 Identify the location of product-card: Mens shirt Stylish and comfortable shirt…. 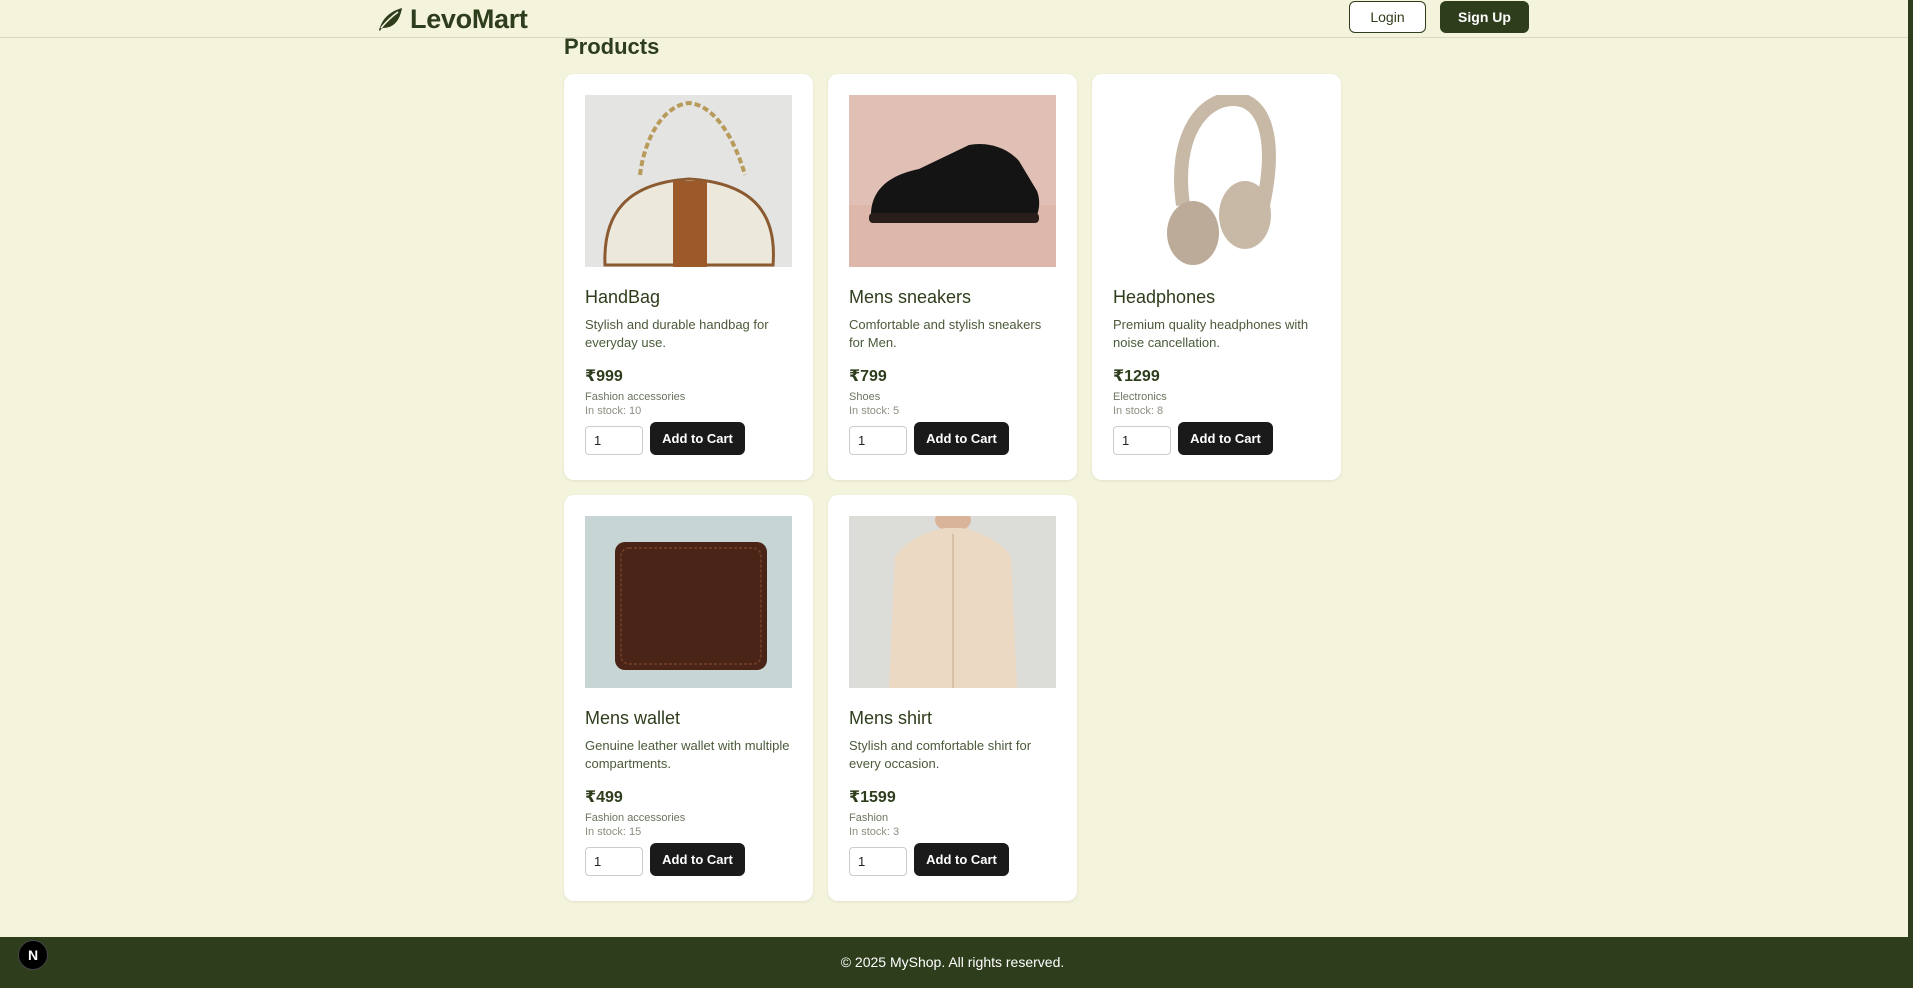
(952, 698).